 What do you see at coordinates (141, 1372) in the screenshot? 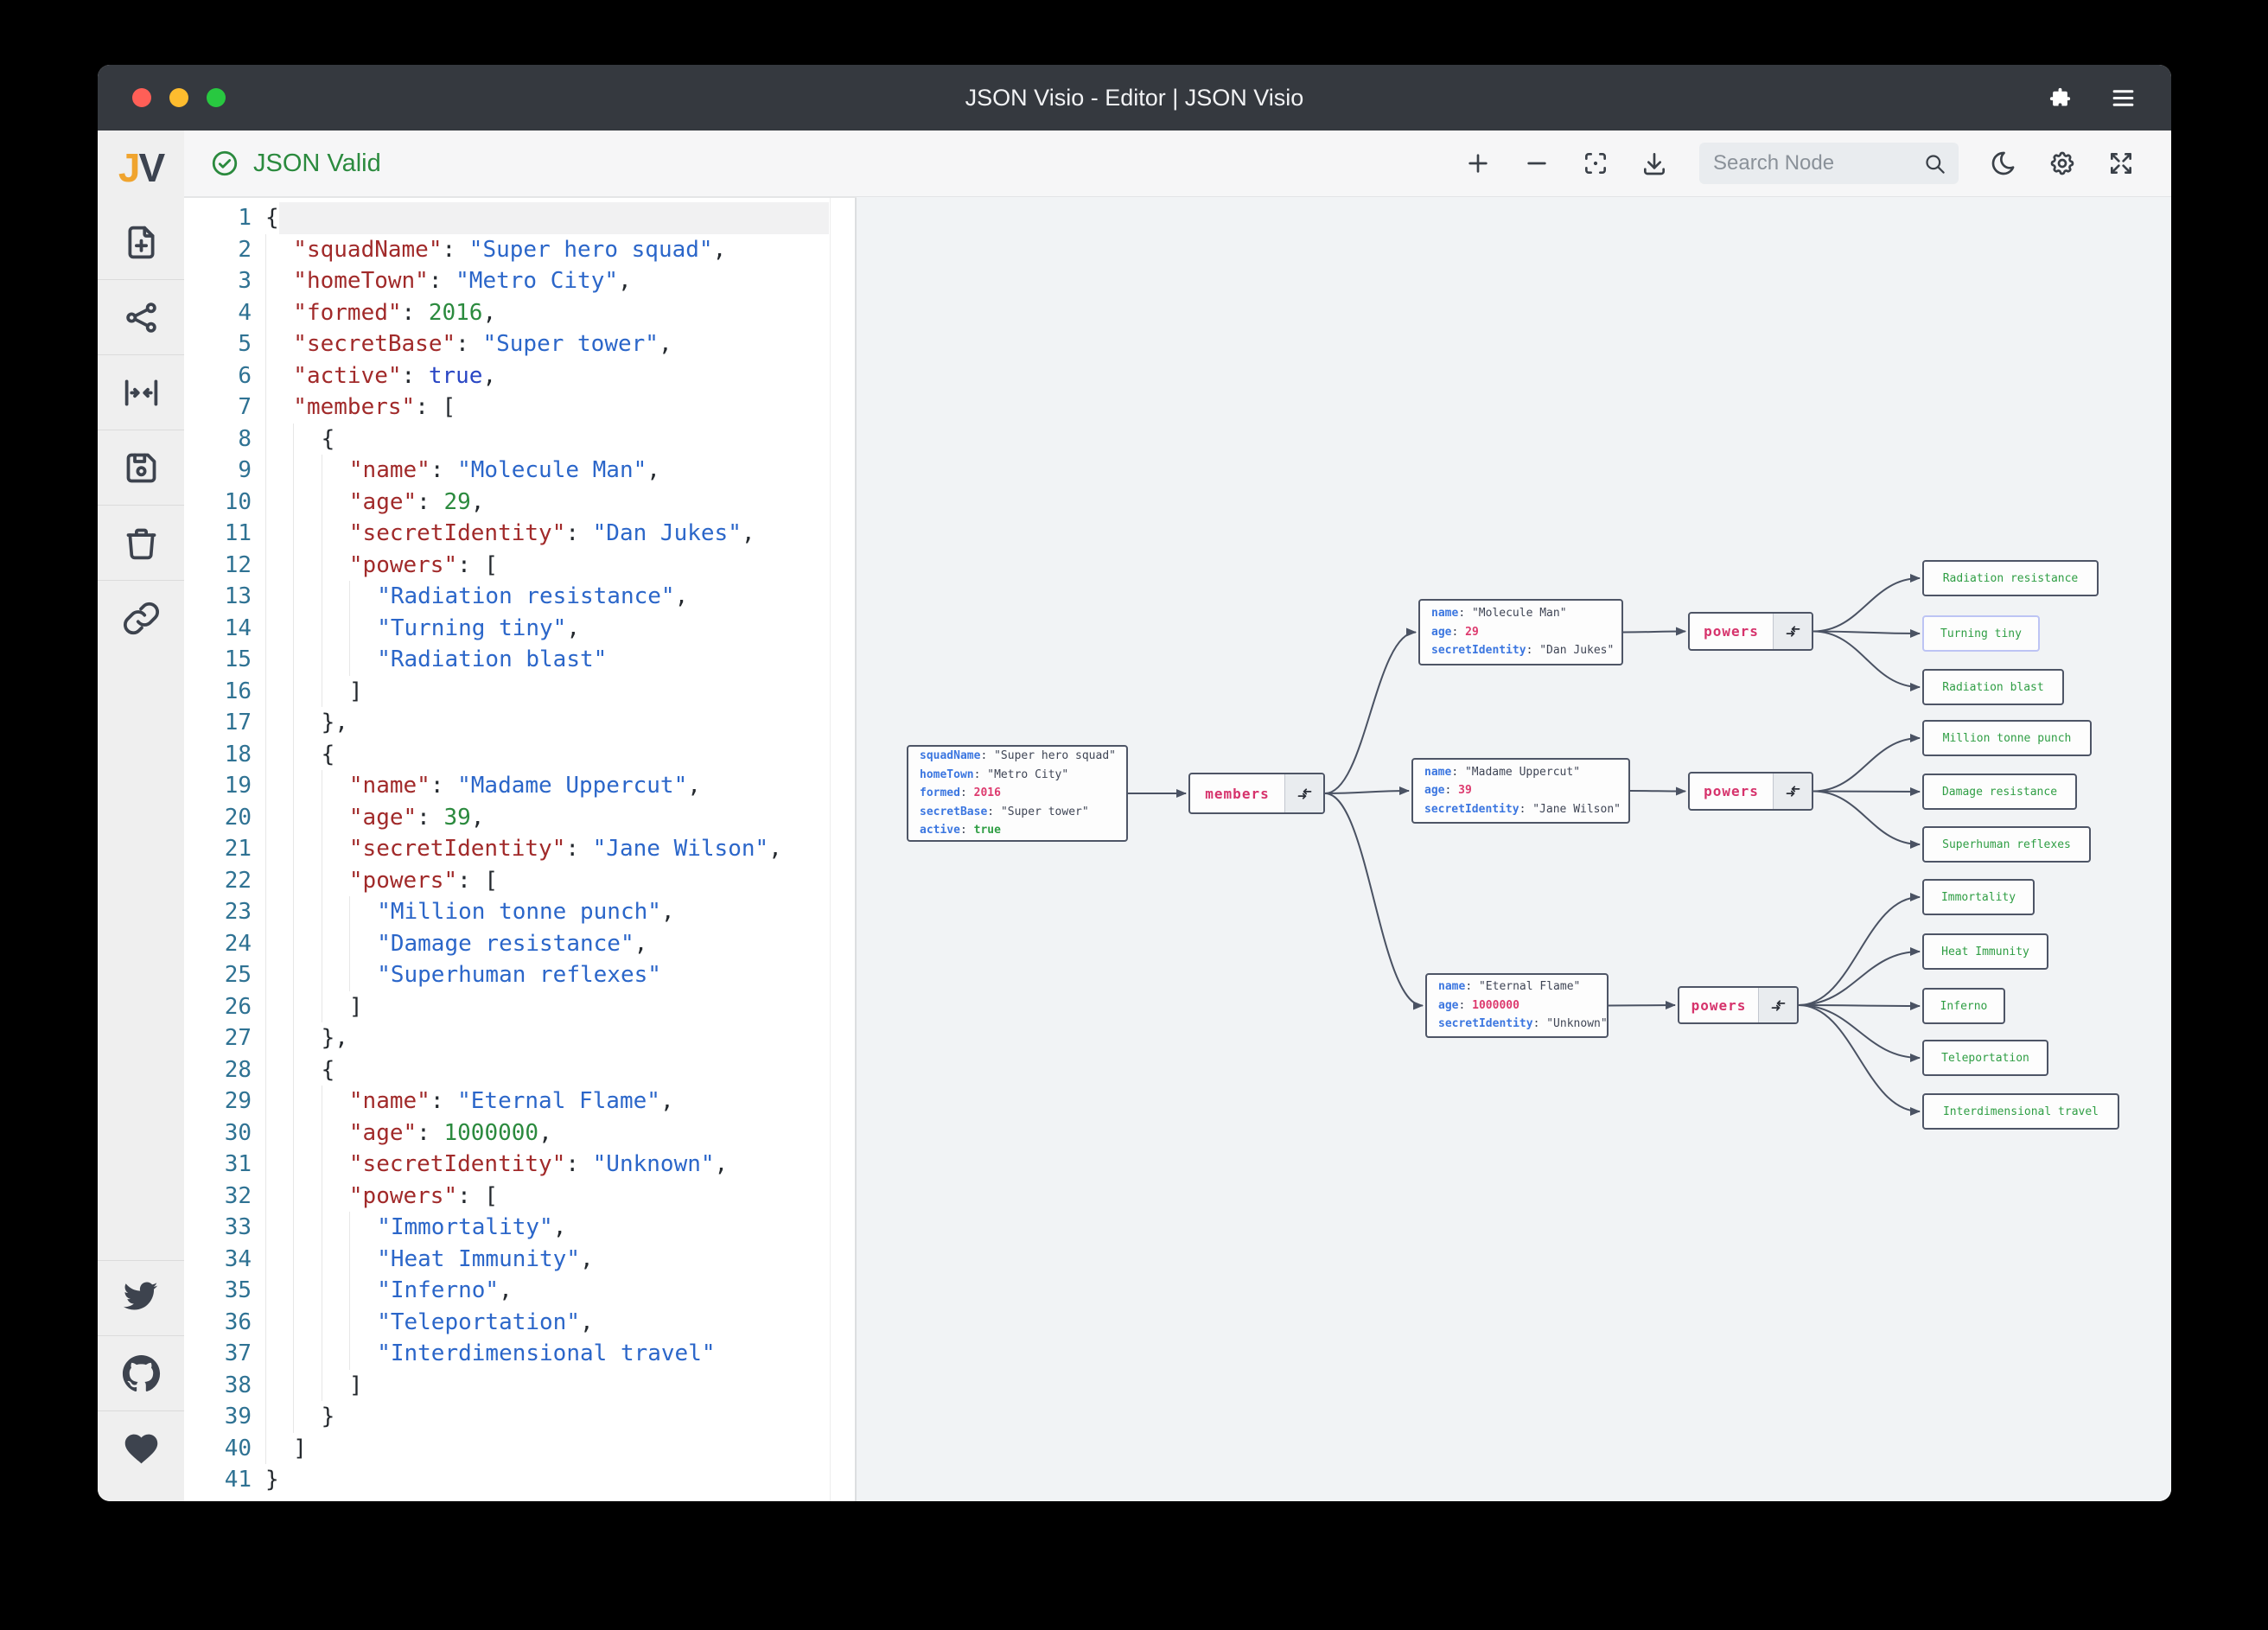
I see `github-link` at bounding box center [141, 1372].